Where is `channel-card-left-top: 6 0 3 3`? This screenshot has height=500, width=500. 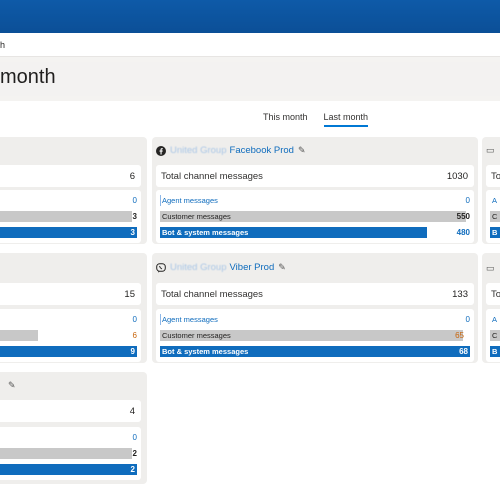 channel-card-left-top: 6 0 3 3 is located at coordinates (73, 190).